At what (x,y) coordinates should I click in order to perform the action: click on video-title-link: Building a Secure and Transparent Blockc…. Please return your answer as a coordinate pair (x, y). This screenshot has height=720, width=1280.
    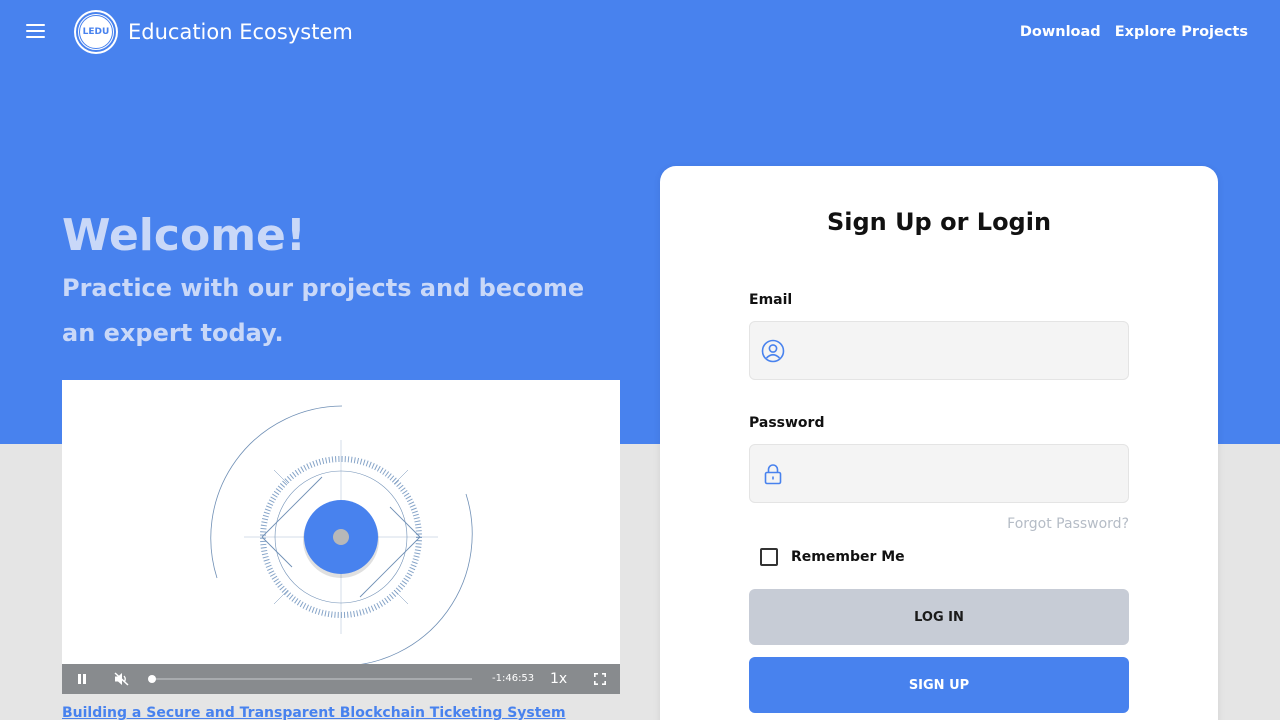
    Looking at the image, I should click on (314, 712).